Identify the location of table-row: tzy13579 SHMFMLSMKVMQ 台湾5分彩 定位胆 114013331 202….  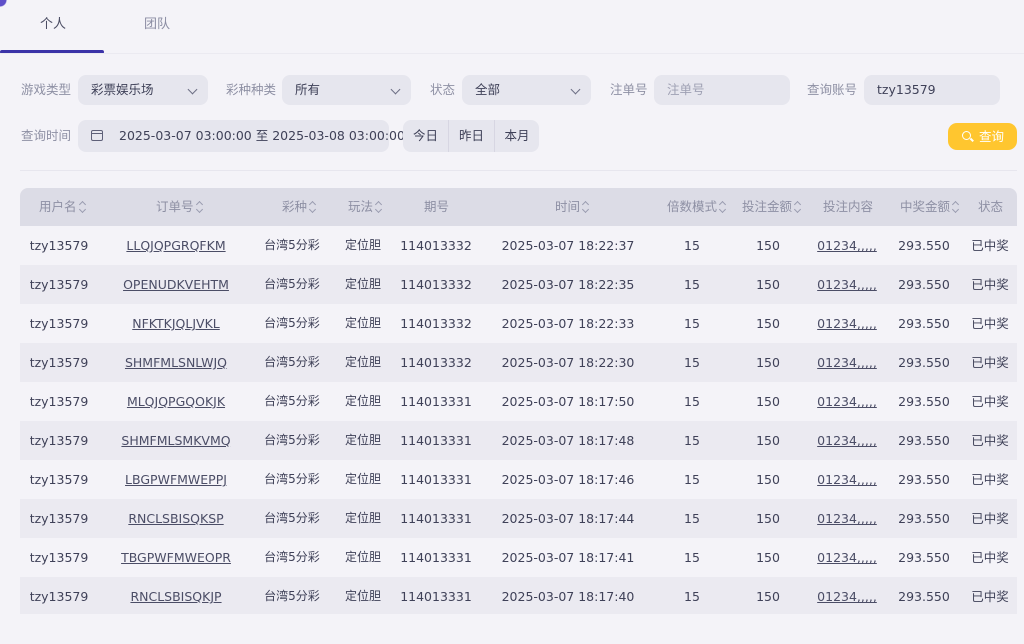
(518, 440).